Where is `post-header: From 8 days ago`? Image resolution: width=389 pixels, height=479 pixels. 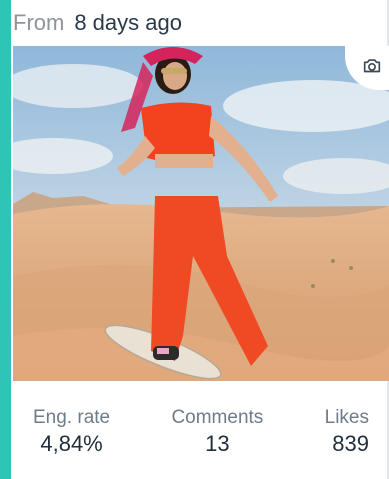 post-header: From 8 days ago is located at coordinates (199, 23).